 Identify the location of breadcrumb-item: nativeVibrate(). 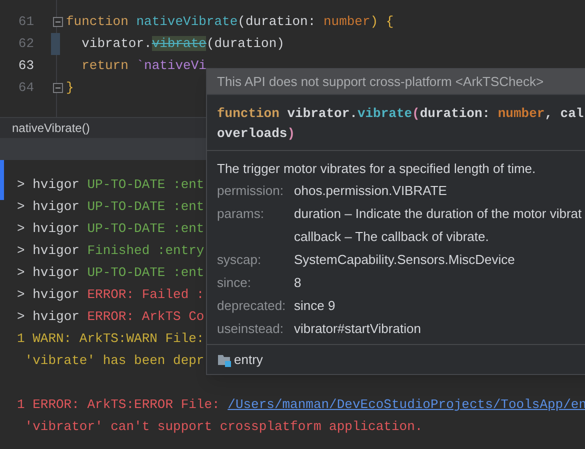
(51, 128).